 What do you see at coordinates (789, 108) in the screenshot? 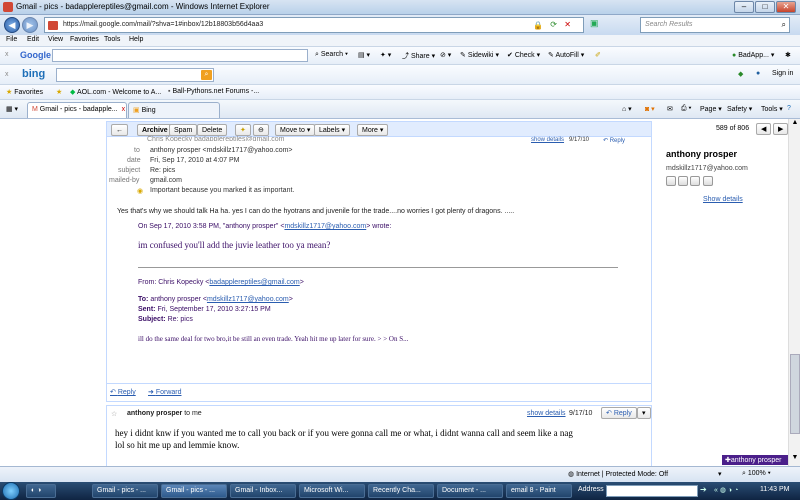
I see `help-icon: ?` at bounding box center [789, 108].